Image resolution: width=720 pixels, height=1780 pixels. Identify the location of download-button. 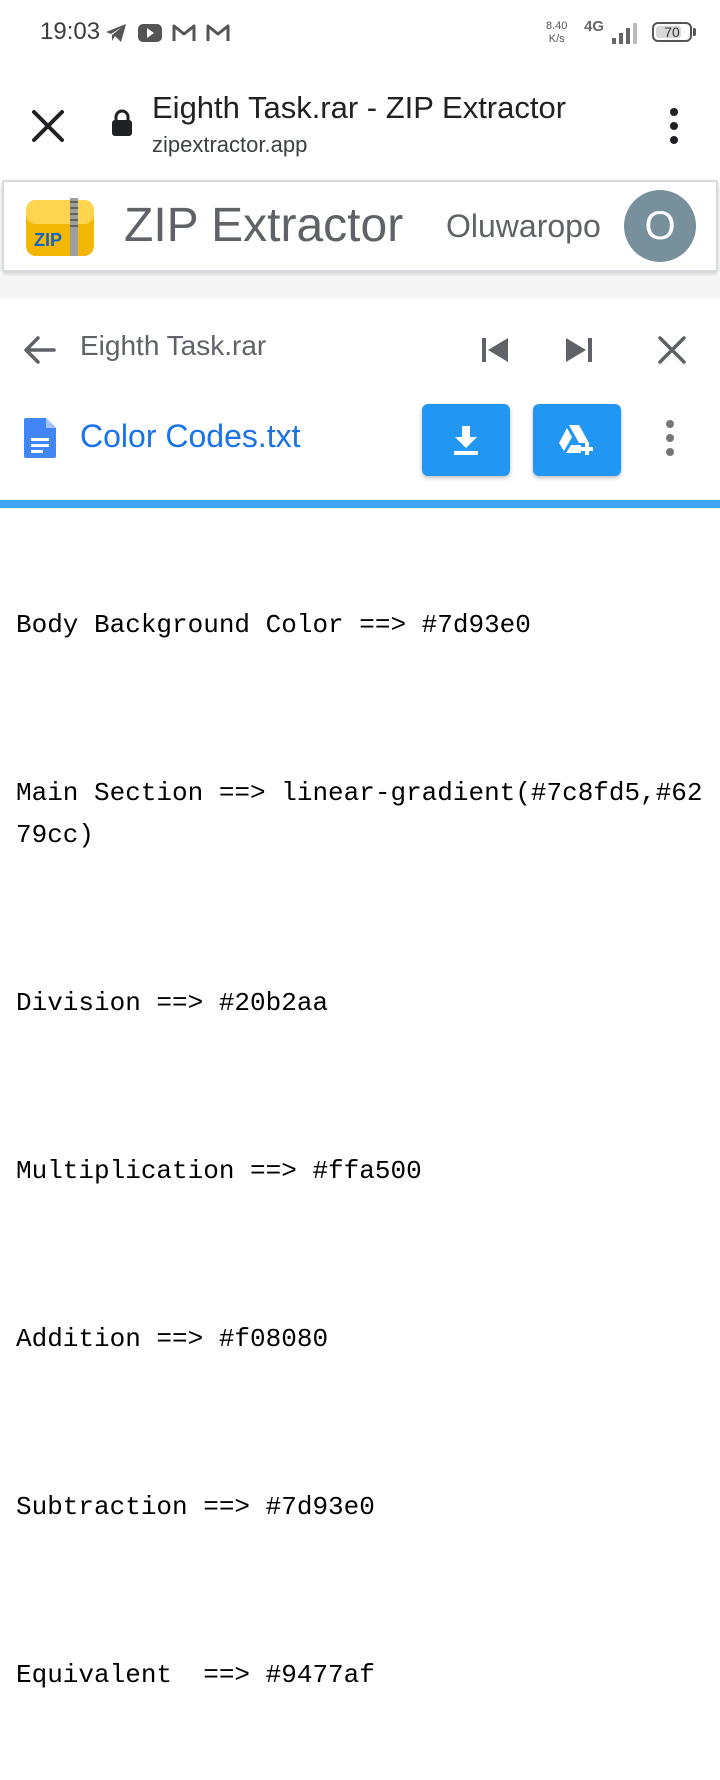
(466, 440).